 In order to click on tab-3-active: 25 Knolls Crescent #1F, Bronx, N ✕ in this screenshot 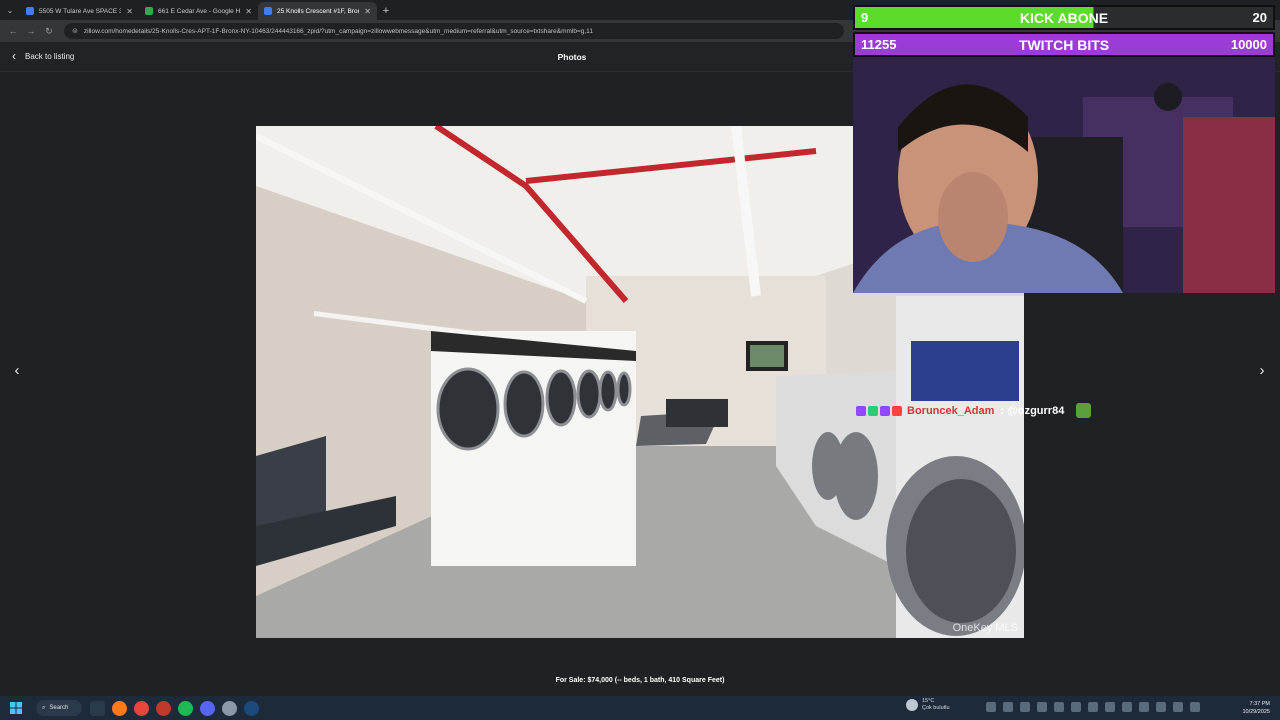, I will do `click(317, 11)`.